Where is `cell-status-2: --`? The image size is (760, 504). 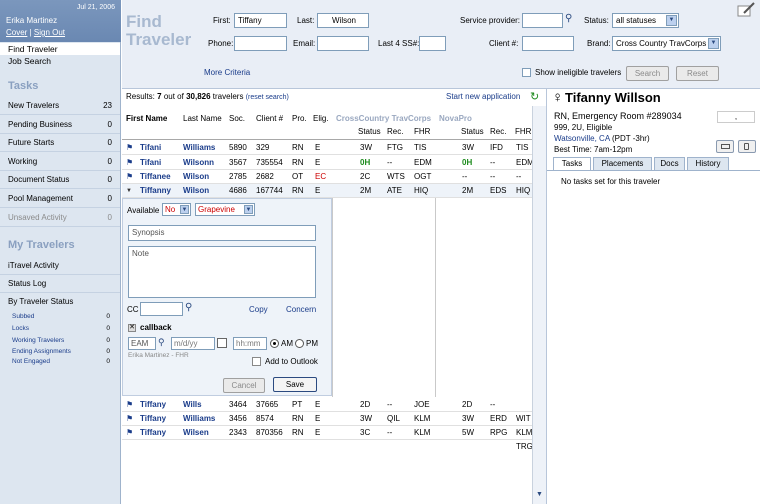
cell-status-2: -- is located at coordinates (465, 176).